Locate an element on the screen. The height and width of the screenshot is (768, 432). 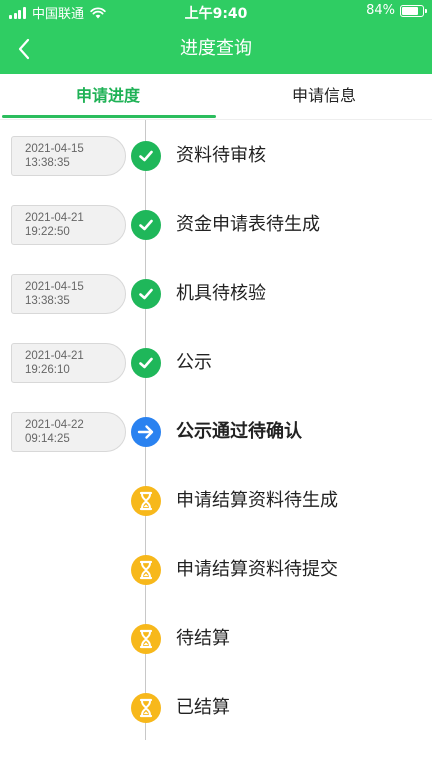
timeline-item: 2021-04-22 09:14:25 公示通过待确认 is located at coordinates (216, 432).